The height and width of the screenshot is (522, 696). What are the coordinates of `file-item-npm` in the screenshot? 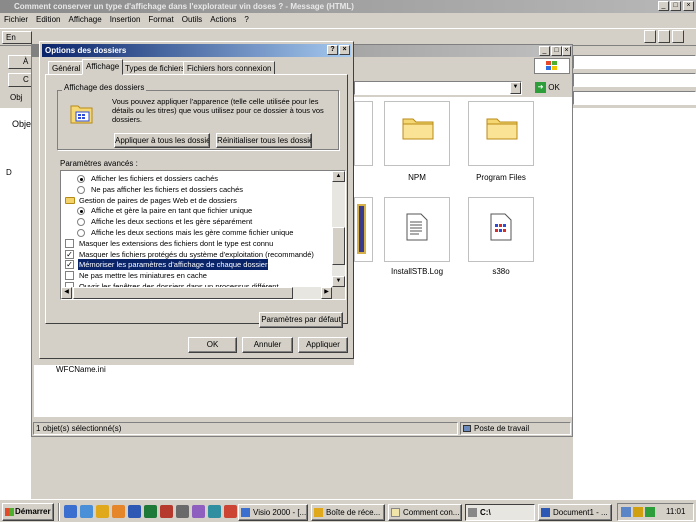 It's located at (417, 133).